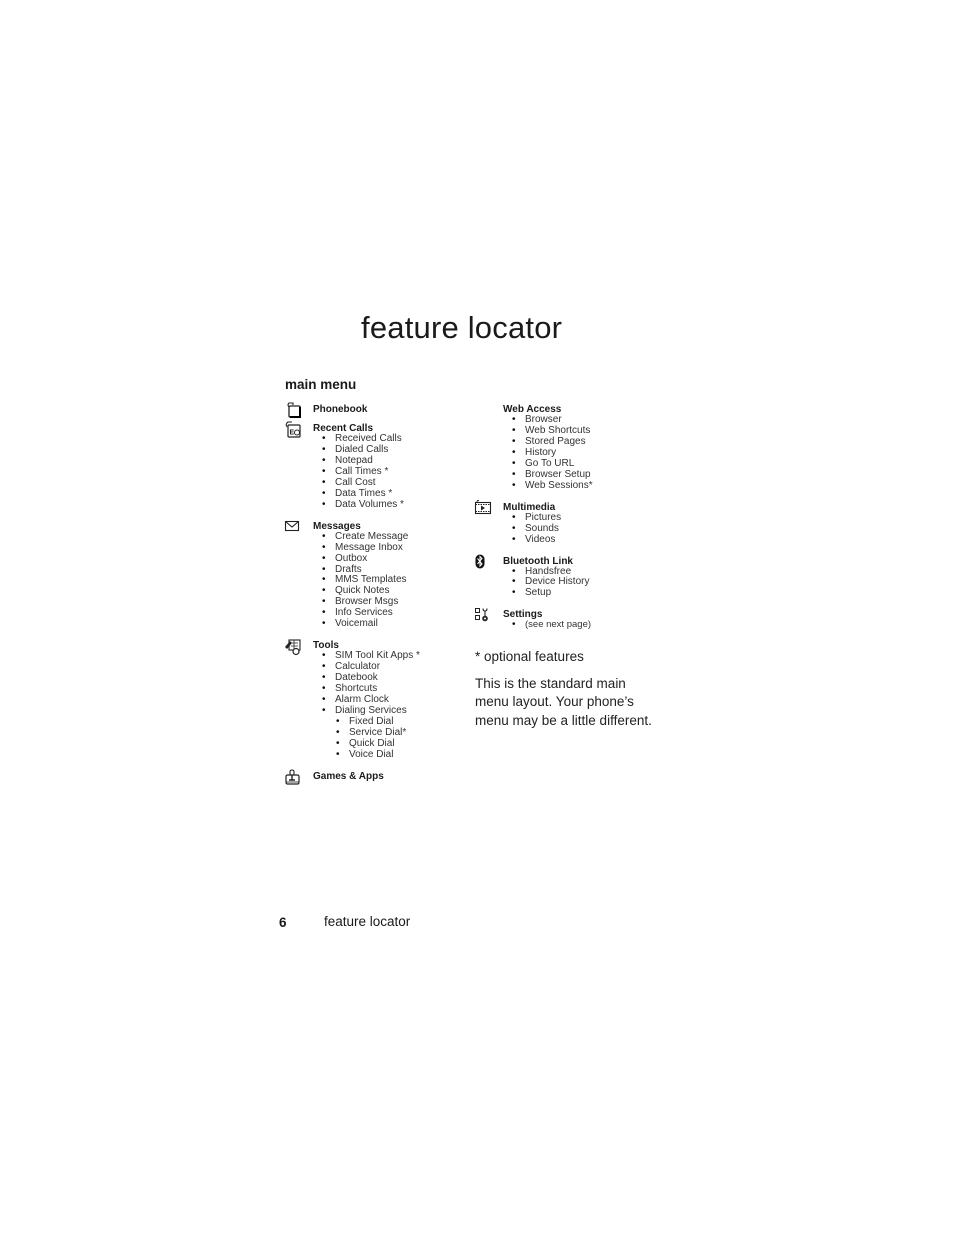 This screenshot has height=1235, width=954. Describe the element at coordinates (398, 548) in the screenshot. I see `menu-item: Message Inbox` at that location.